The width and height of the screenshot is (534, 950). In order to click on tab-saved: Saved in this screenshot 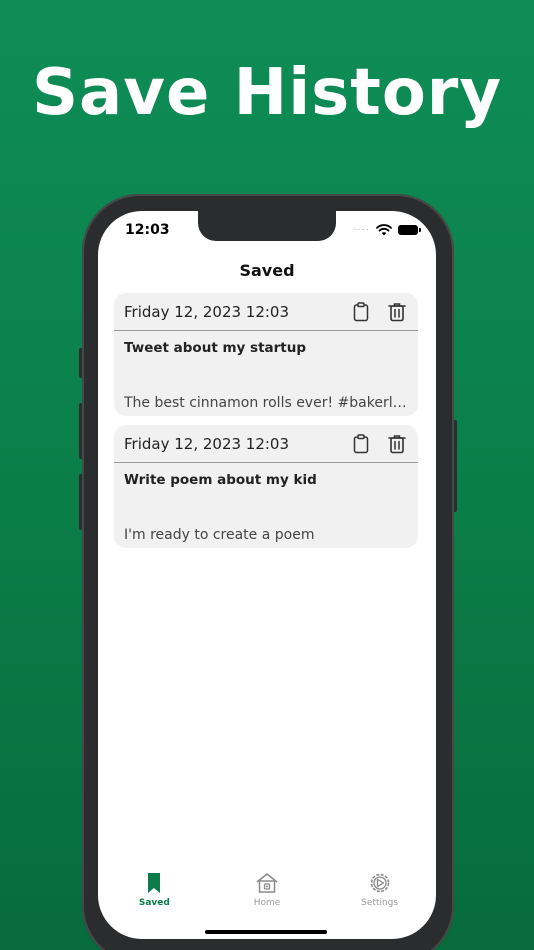, I will do `click(154, 889)`.